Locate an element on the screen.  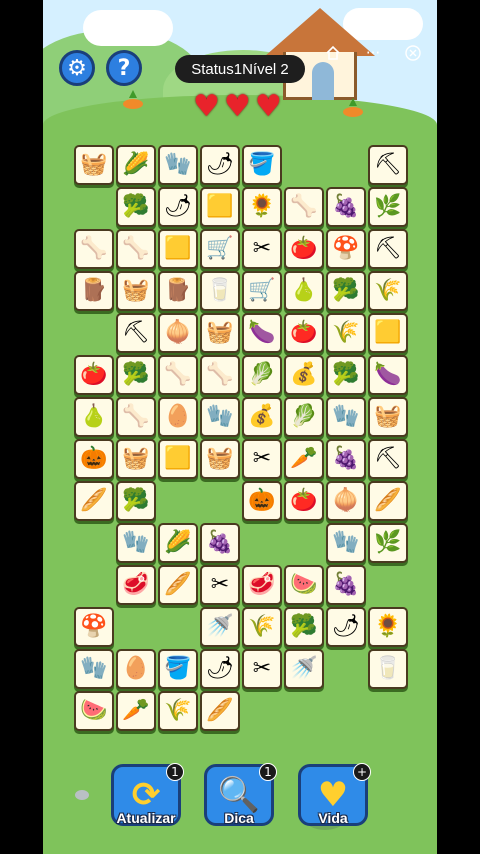
egg-icon: 🥚 is located at coordinates (136, 668).